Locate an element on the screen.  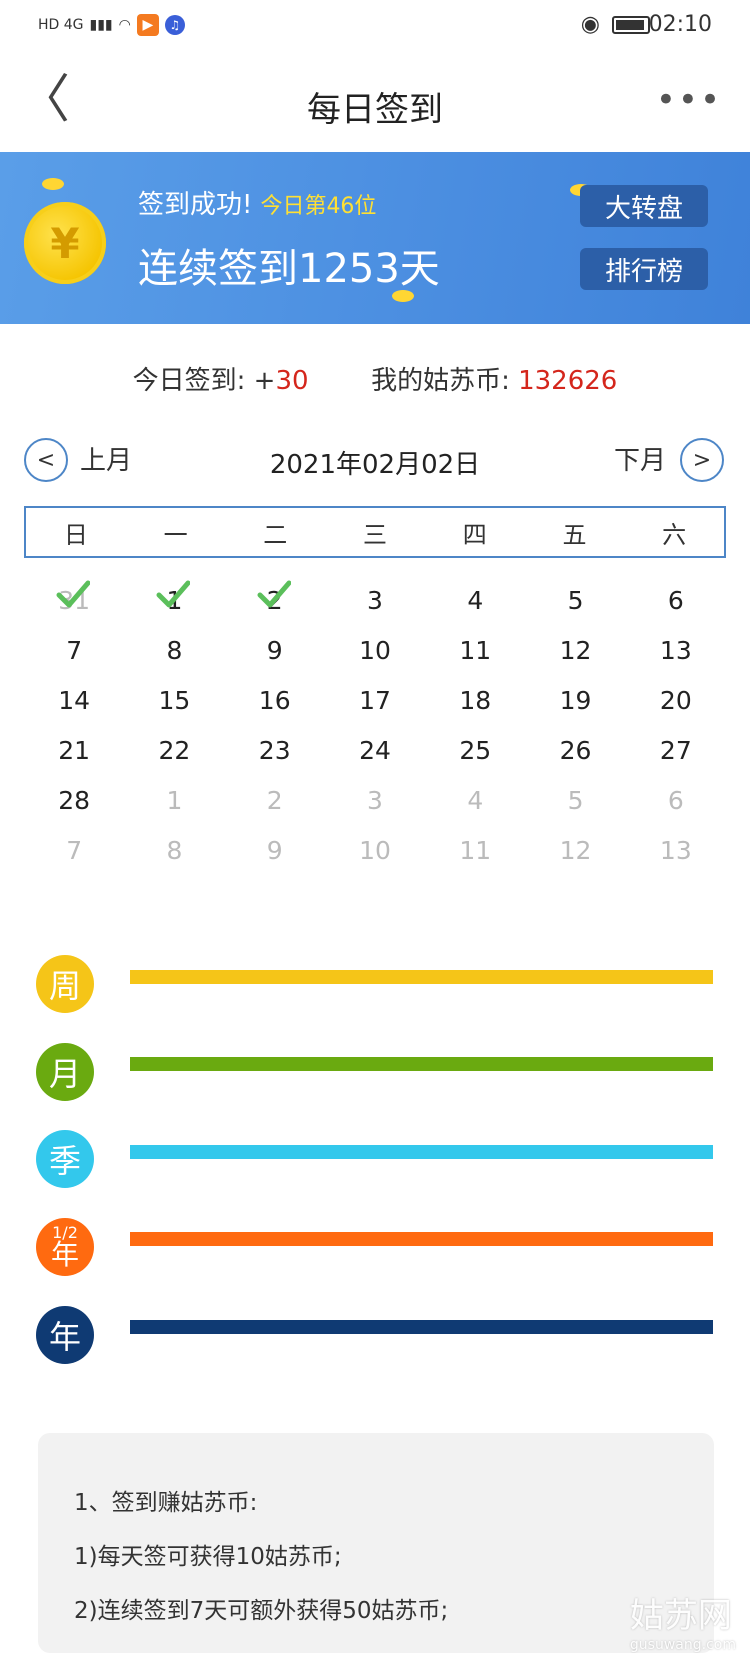
checked-icon is located at coordinates (173, 594).